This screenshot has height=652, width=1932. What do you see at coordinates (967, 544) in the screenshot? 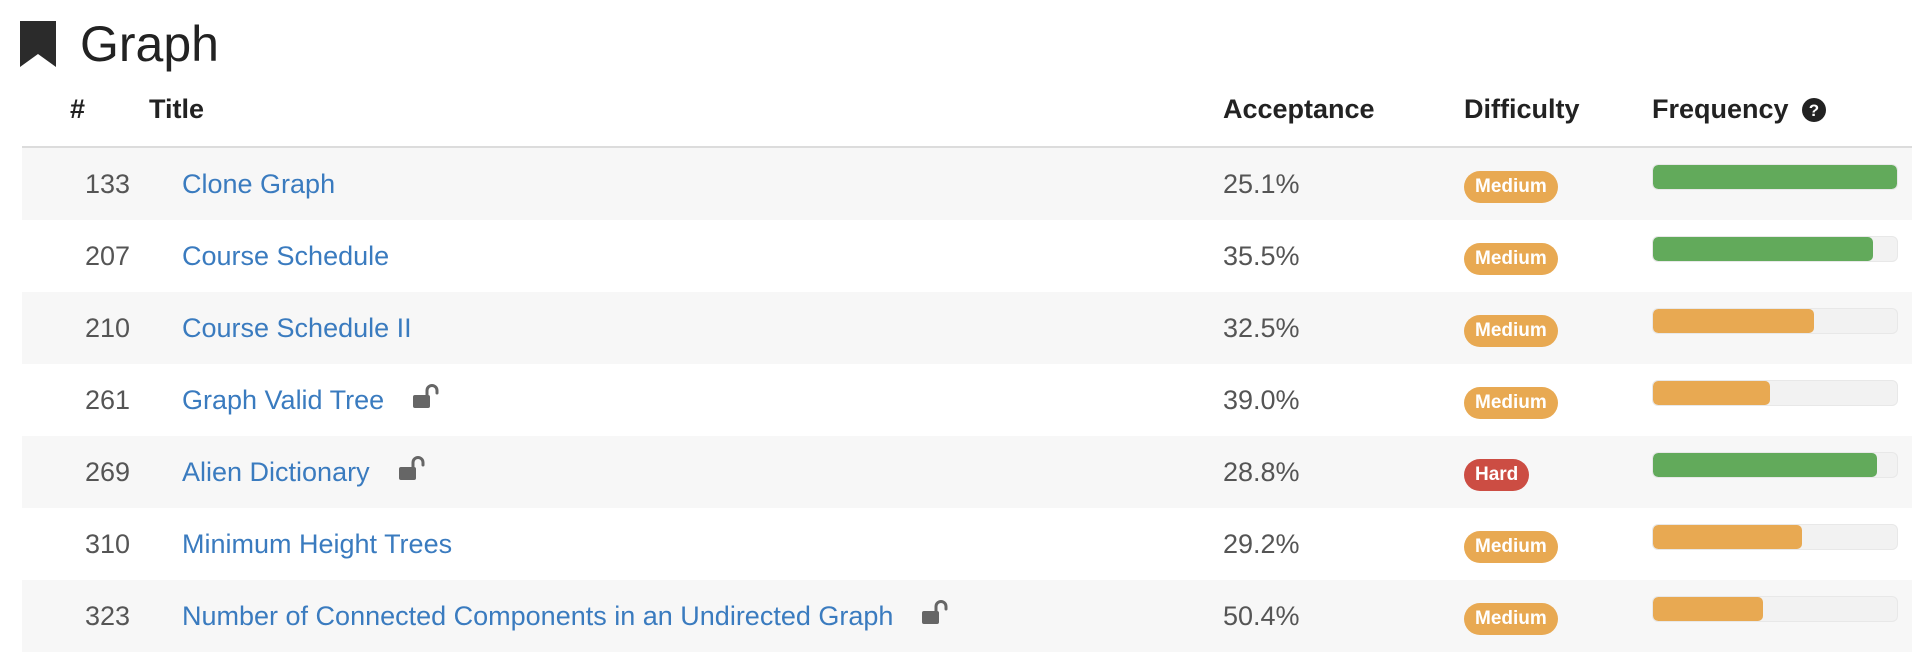
I see `table-row: 310 Minimum Height Trees 29.2% Medium` at bounding box center [967, 544].